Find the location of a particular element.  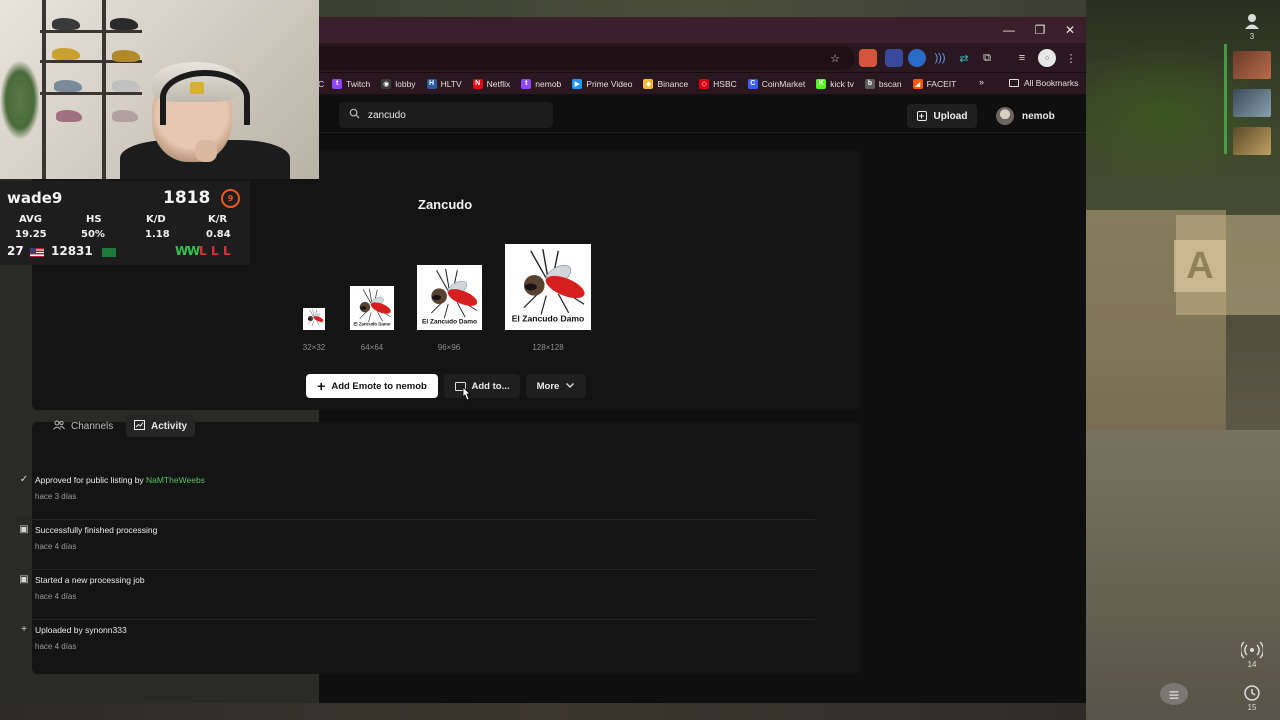

tab-activity-label: Activity is located at coordinates (169, 426).